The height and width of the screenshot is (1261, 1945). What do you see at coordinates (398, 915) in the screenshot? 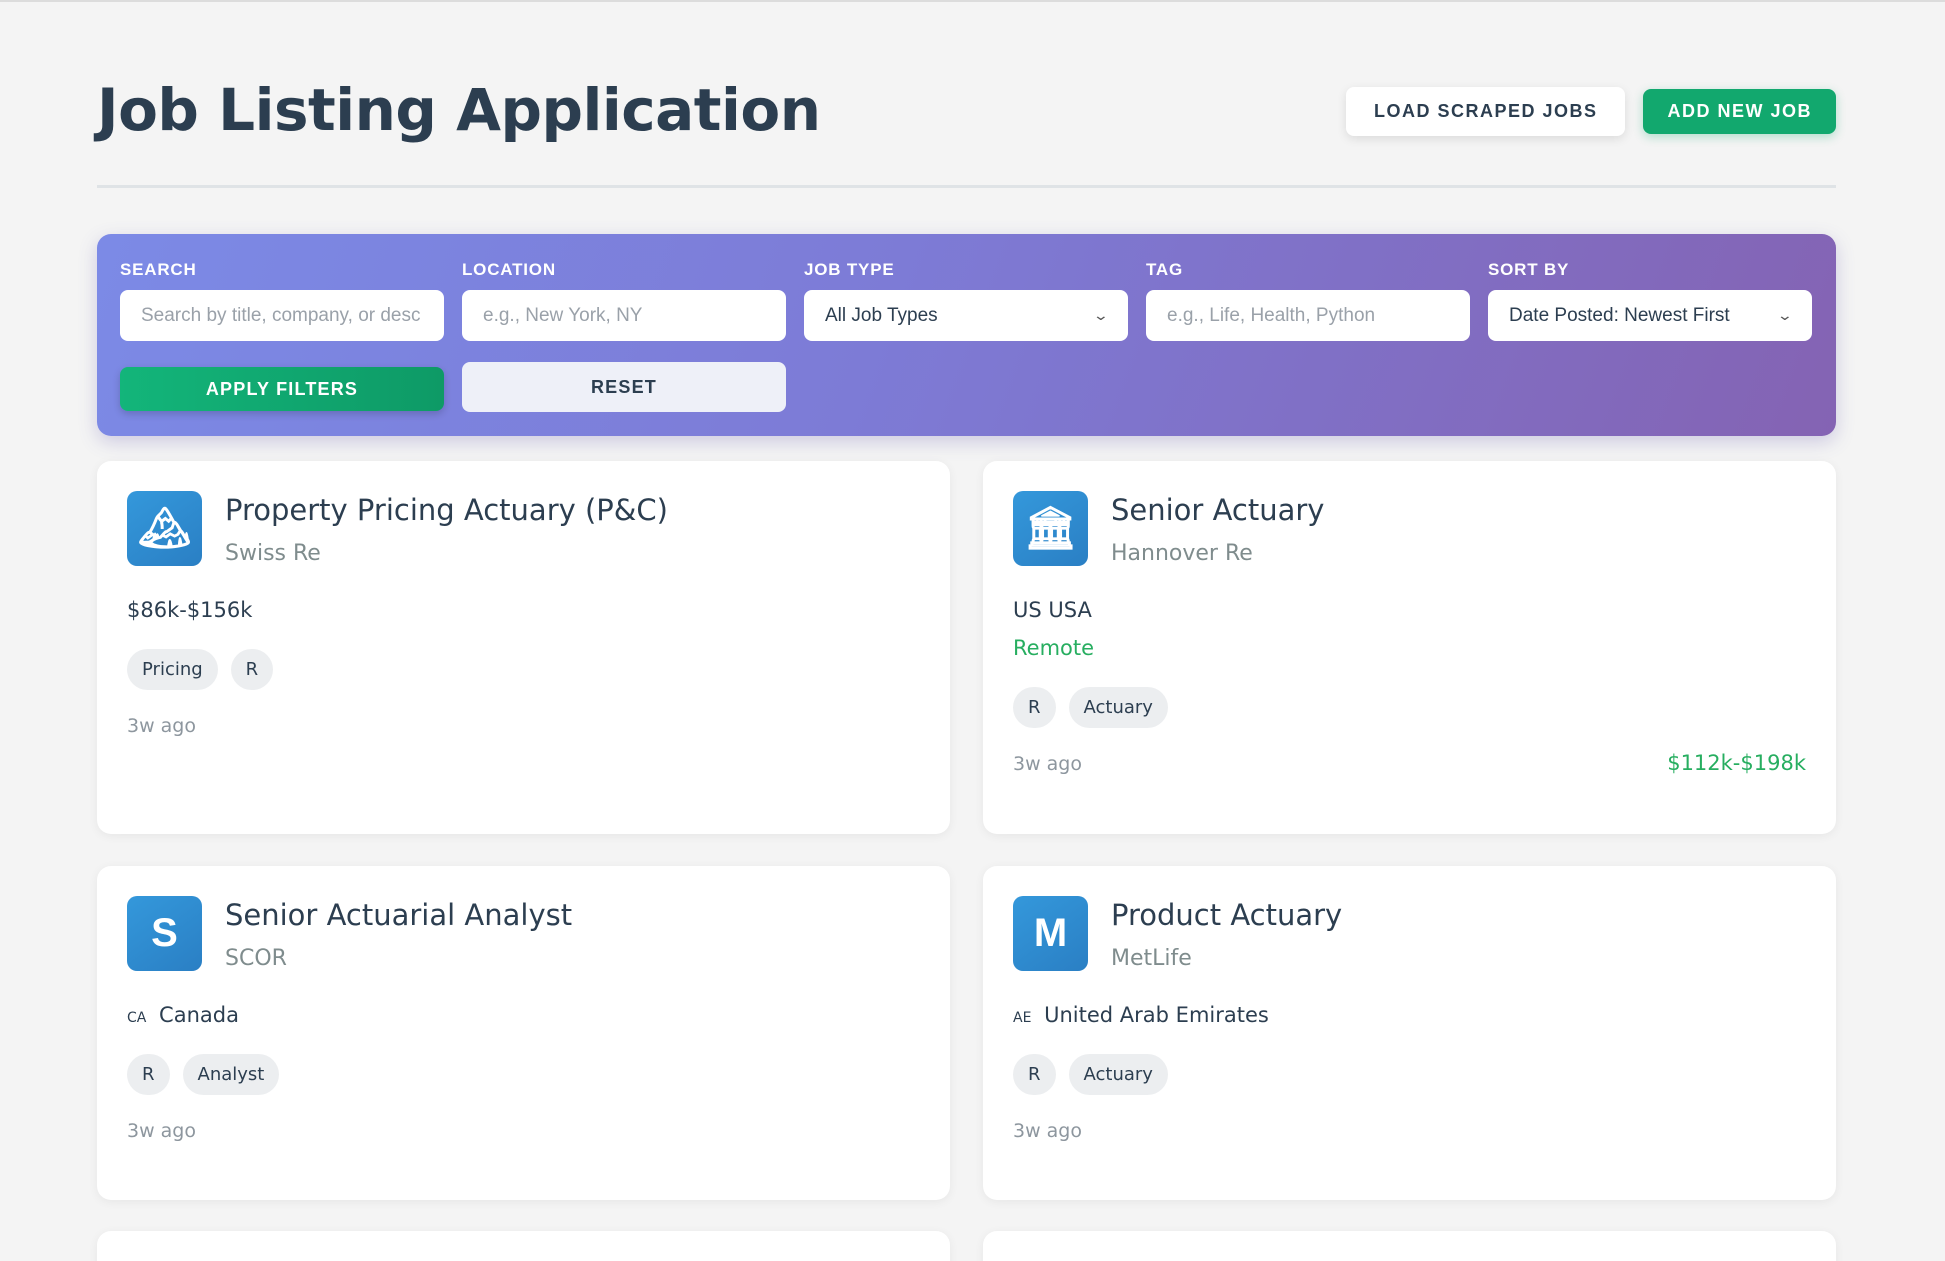
I see `job-title: Senior Actuarial Analyst` at bounding box center [398, 915].